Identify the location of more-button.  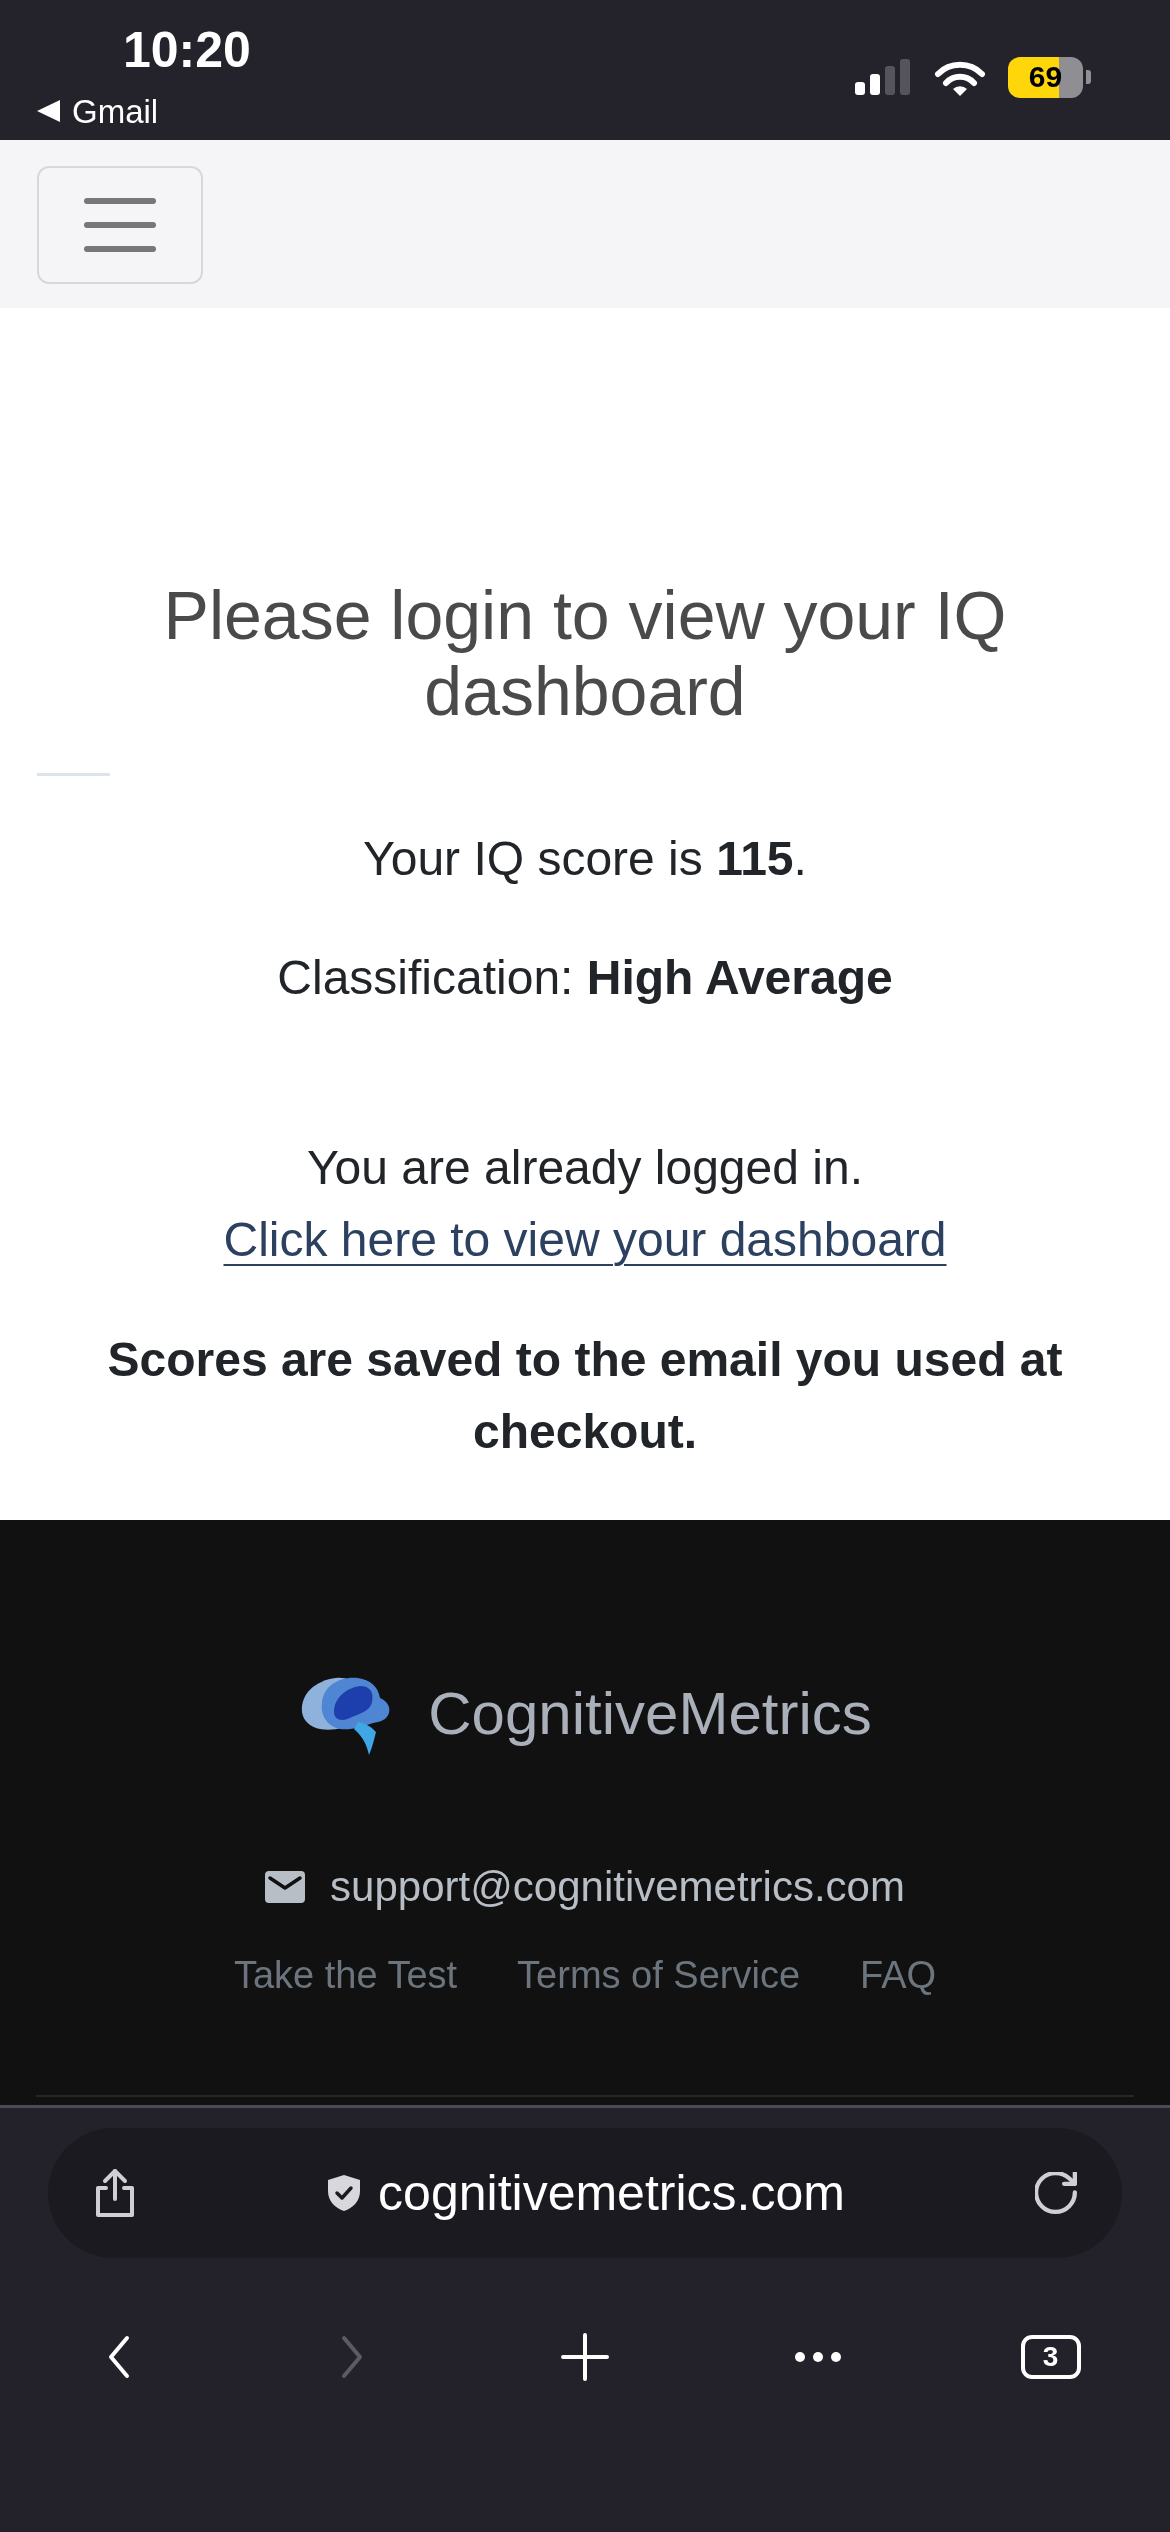
(817, 2357).